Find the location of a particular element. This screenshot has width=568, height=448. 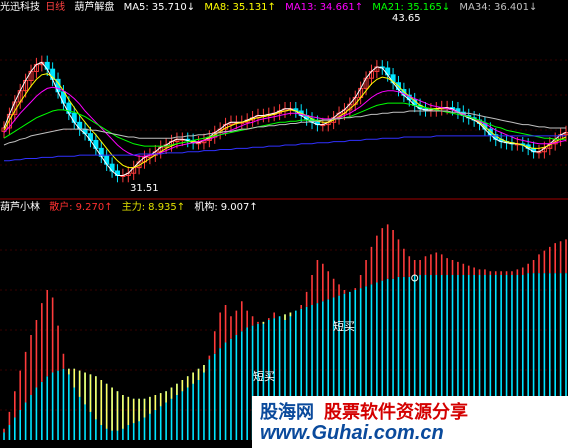

cursor-marker is located at coordinates (415, 278).